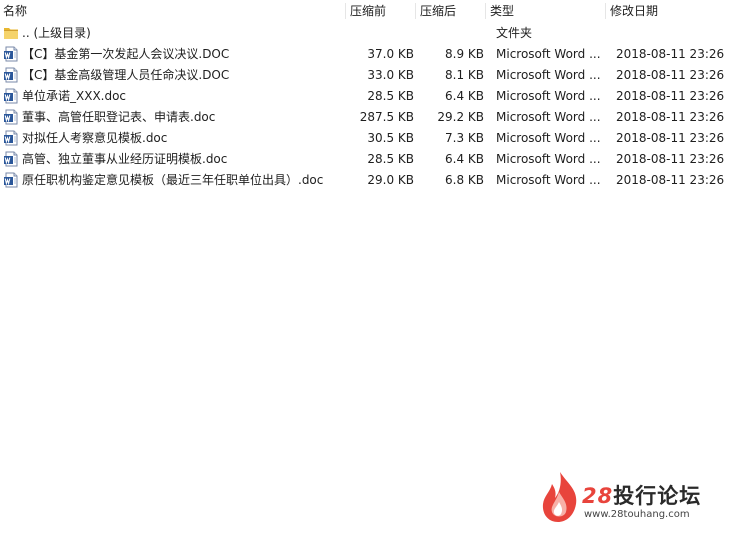  Describe the element at coordinates (438, 11) in the screenshot. I see `column-header-compressed: 压缩后` at that location.